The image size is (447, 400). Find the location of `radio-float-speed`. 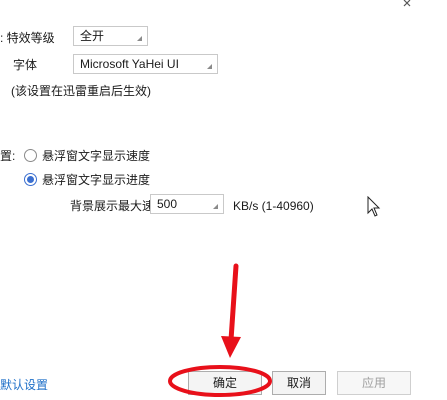

radio-float-speed is located at coordinates (30, 155).